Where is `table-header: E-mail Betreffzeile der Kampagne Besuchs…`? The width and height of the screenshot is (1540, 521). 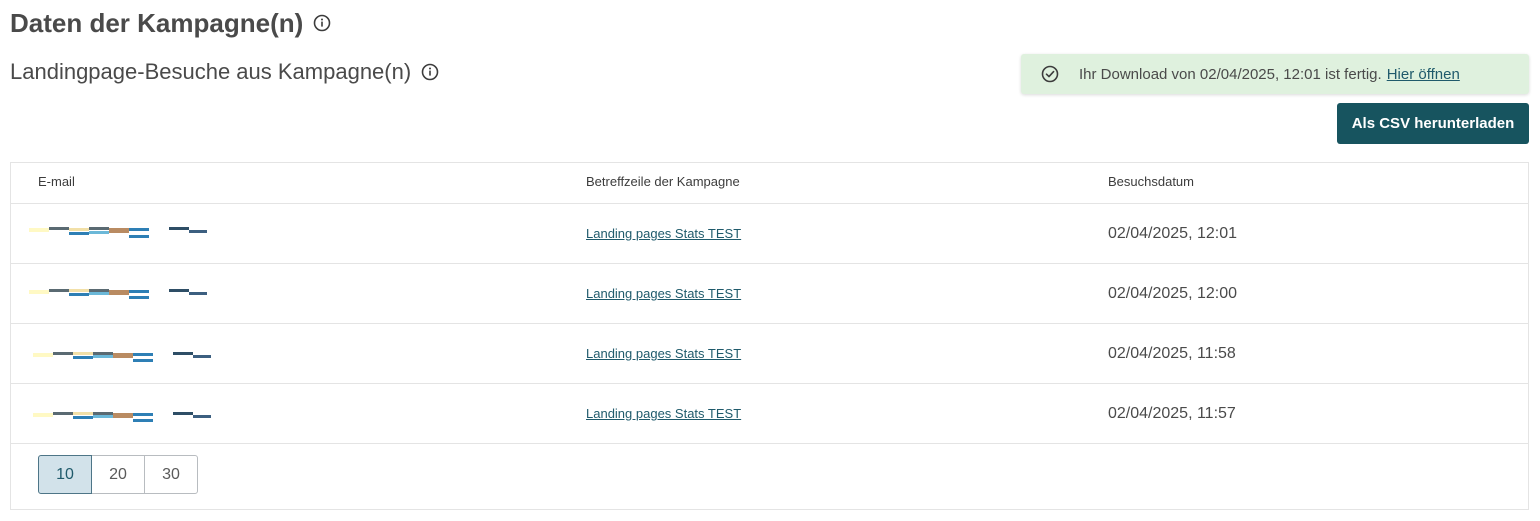
table-header: E-mail Betreffzeile der Kampagne Besuchs… is located at coordinates (769, 183).